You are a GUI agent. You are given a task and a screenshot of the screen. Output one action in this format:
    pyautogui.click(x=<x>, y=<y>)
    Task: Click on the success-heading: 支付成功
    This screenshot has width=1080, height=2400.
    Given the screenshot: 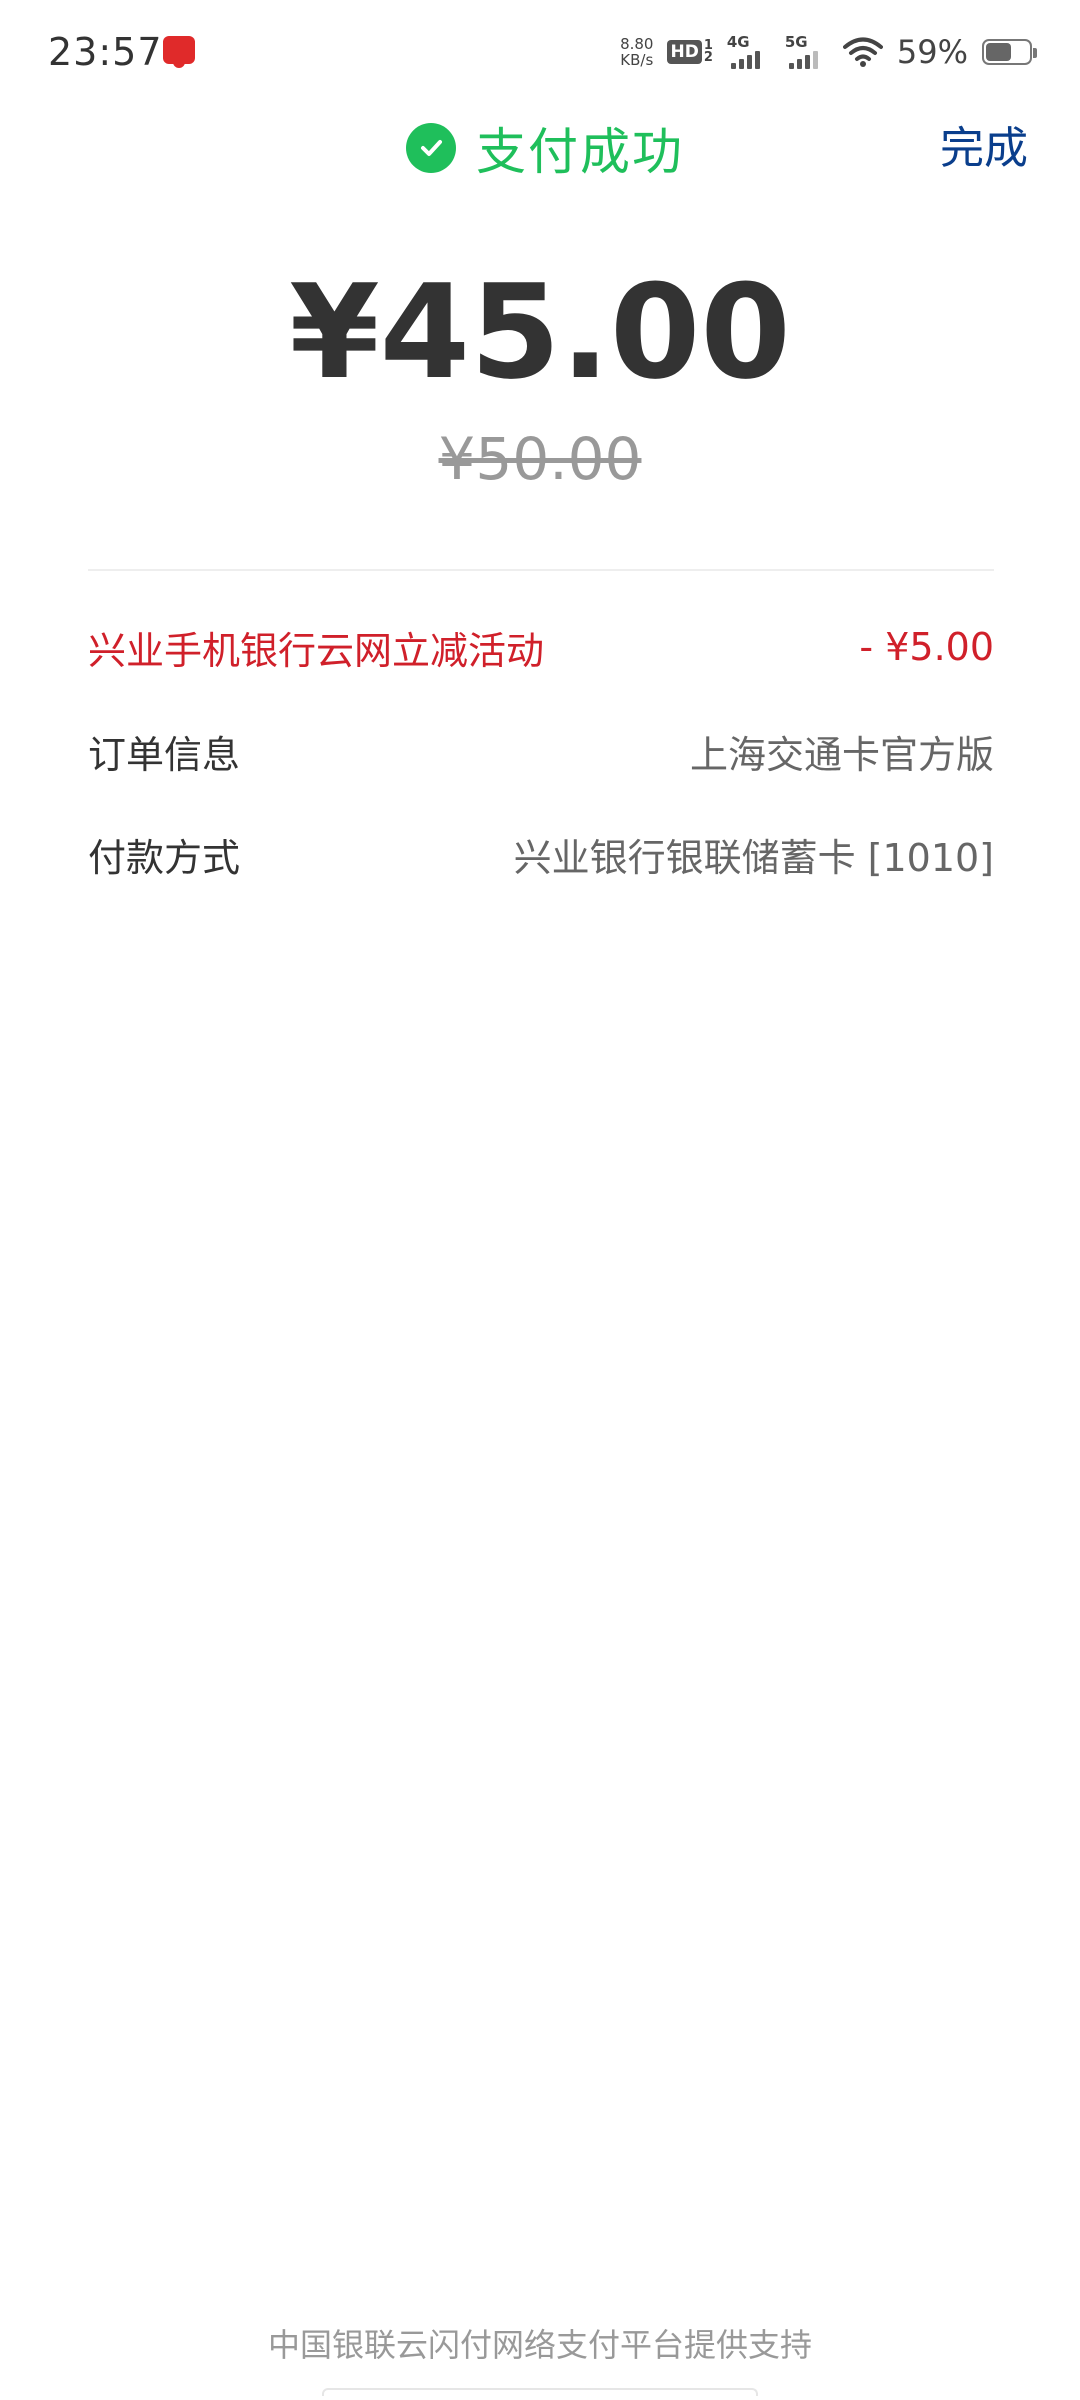 What is the action you would take?
    pyautogui.click(x=545, y=148)
    